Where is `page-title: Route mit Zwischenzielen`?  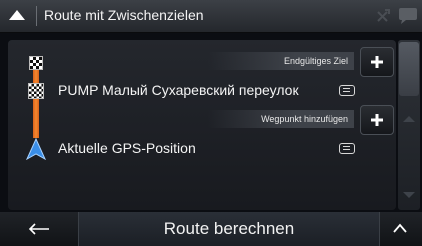
page-title: Route mit Zwischenzielen is located at coordinates (124, 15).